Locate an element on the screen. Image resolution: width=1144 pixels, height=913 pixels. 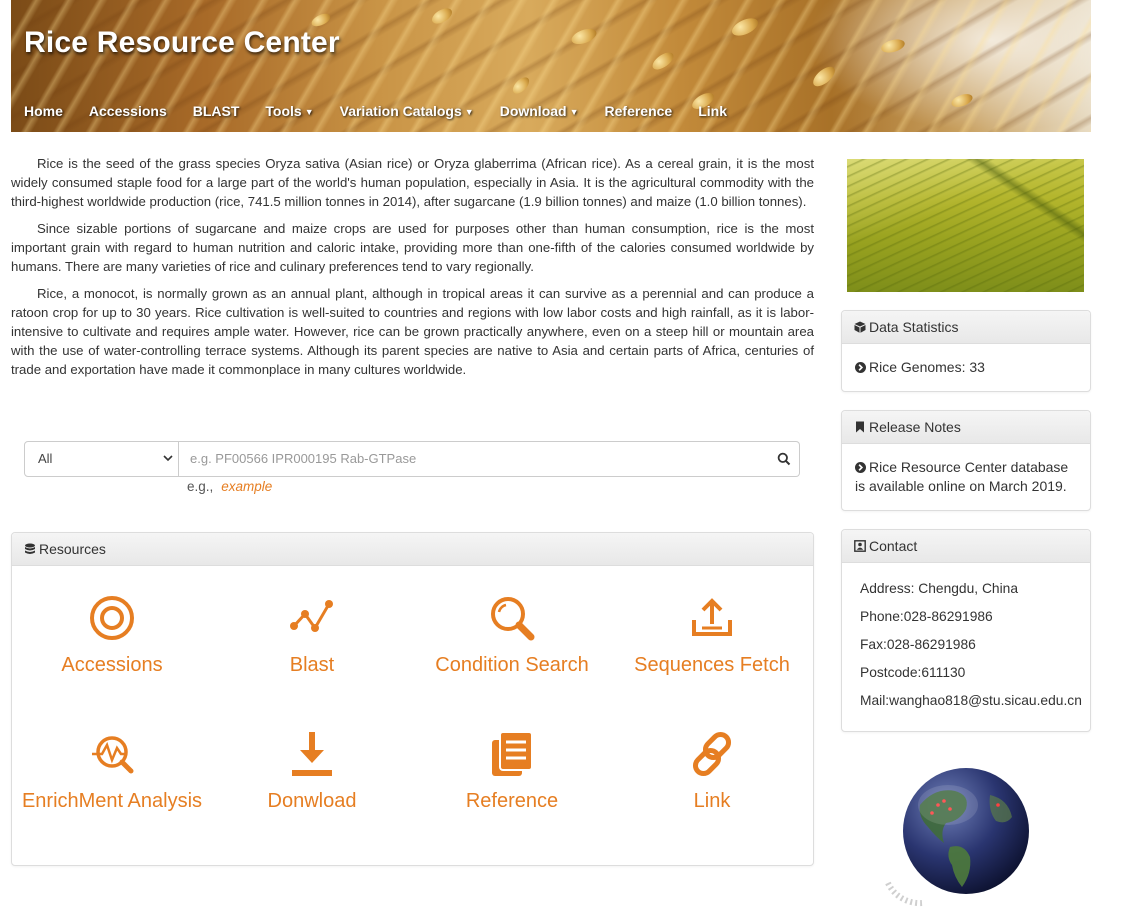
resource-accessions: Accessions is located at coordinates (112, 635).